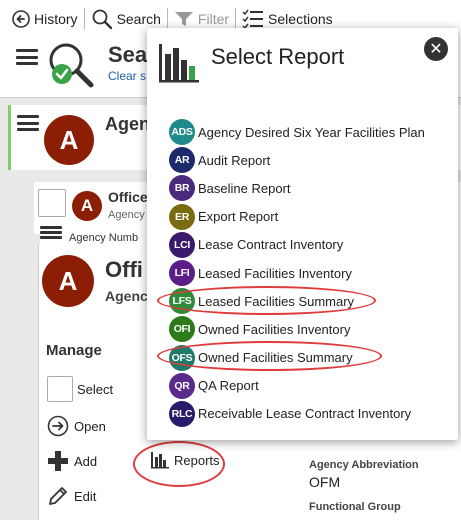 The width and height of the screenshot is (461, 520). Describe the element at coordinates (21, 19) in the screenshot. I see `back-arrow-icon` at that location.